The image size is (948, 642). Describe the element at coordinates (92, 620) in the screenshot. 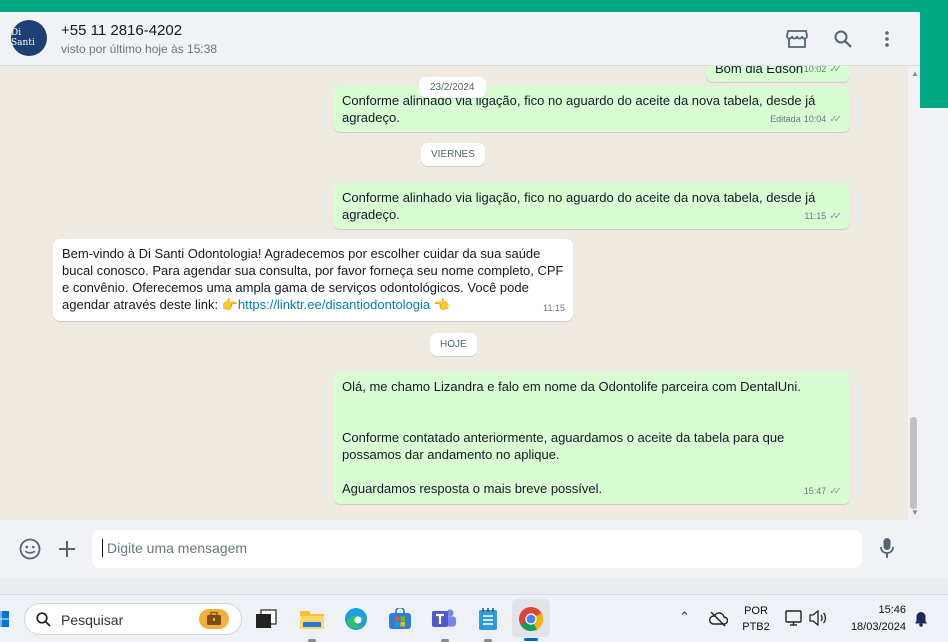

I see `taskbar-search-label: Pesquisar` at that location.